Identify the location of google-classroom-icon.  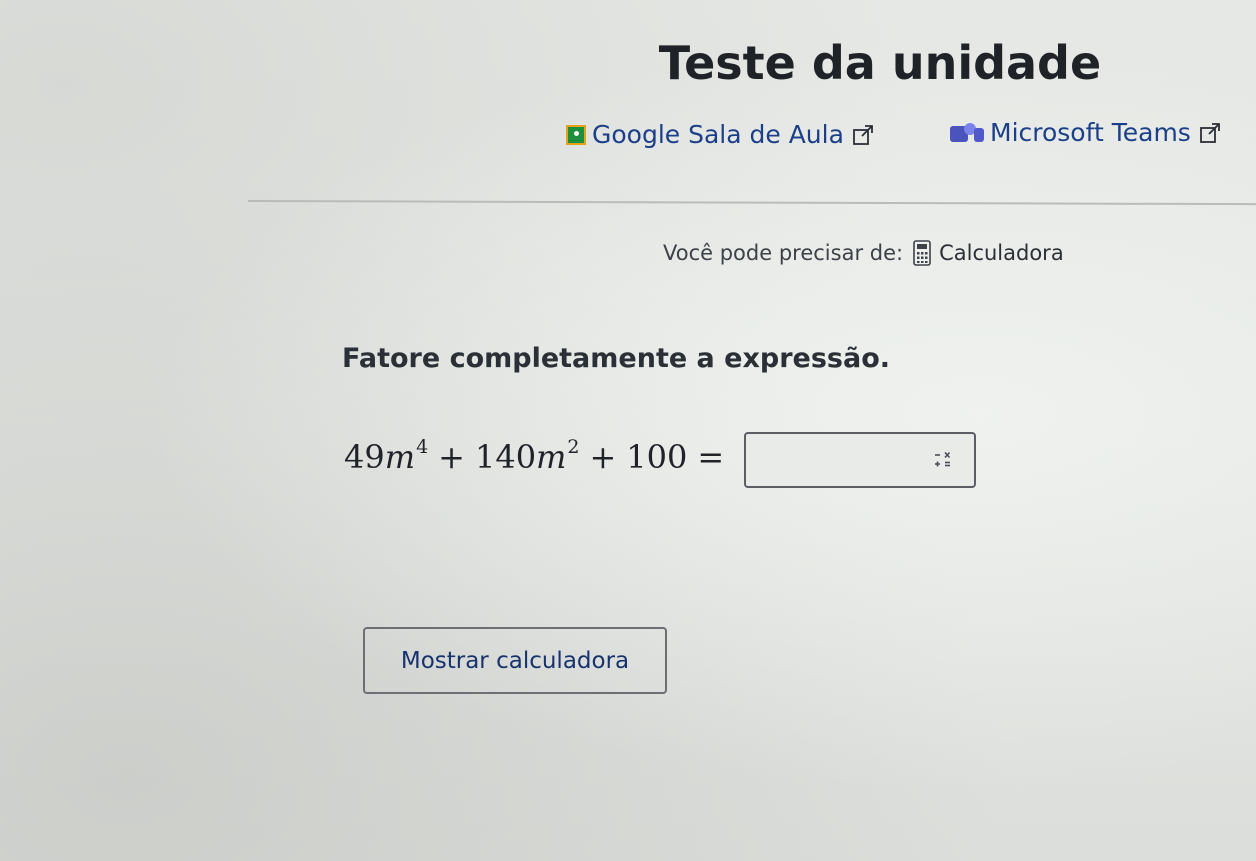
(576, 134).